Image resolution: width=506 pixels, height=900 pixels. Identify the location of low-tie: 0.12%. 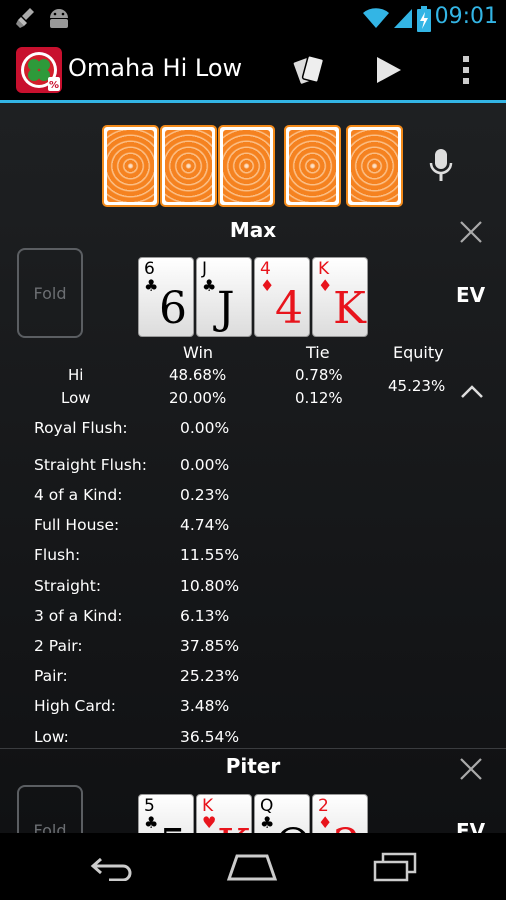
(319, 398).